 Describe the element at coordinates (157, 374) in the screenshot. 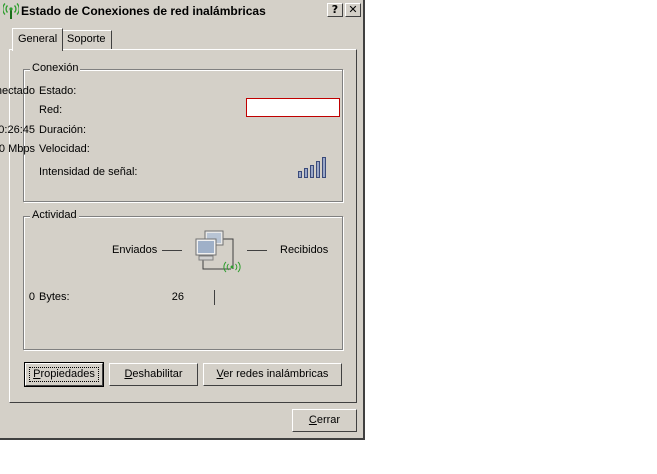

I see `disable-label: eshabilitar` at that location.